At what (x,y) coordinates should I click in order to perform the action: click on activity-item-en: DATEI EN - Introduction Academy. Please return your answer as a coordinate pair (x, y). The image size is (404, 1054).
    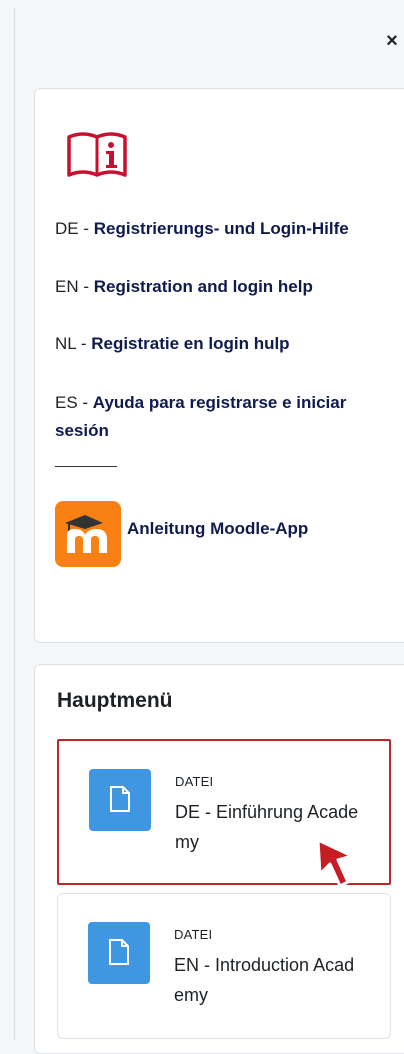
    Looking at the image, I should click on (224, 966).